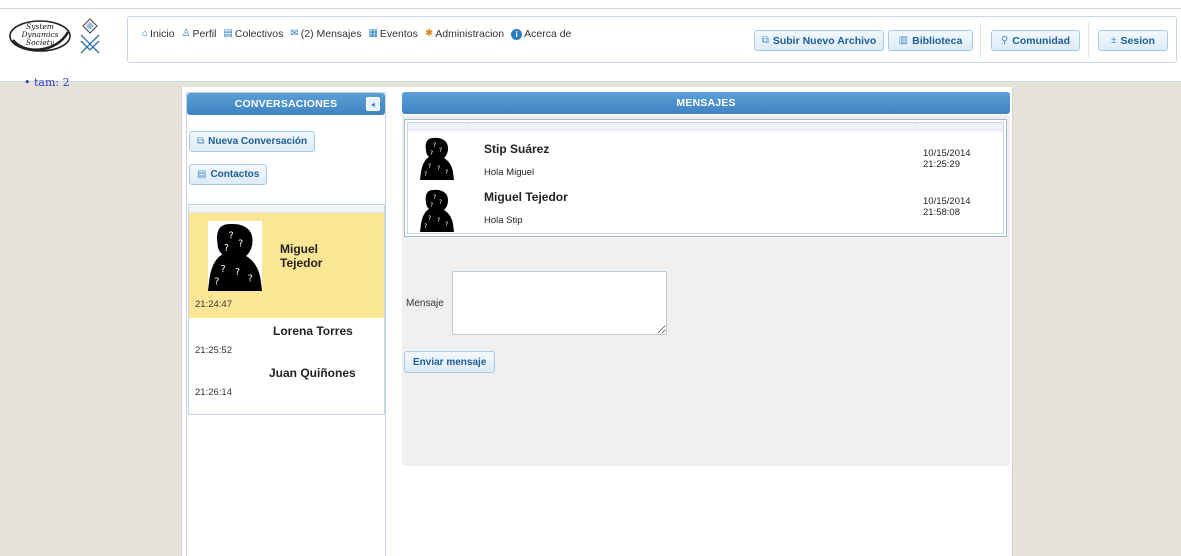  Describe the element at coordinates (286, 209) in the screenshot. I see `conversation-list-header` at that location.